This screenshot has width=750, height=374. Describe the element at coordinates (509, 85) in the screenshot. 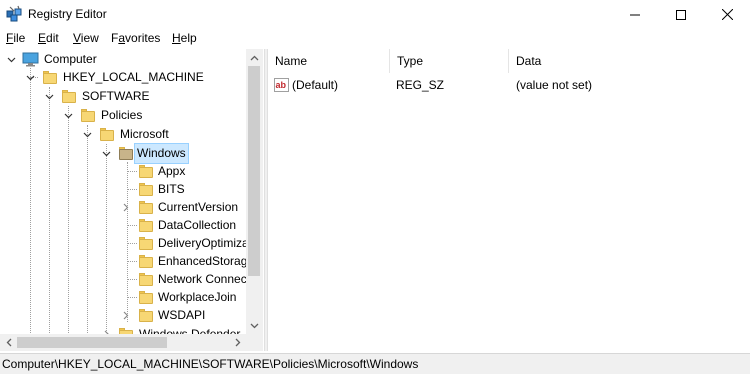

I see `value-row: ab (Default) REG_SZ (value not set)` at that location.